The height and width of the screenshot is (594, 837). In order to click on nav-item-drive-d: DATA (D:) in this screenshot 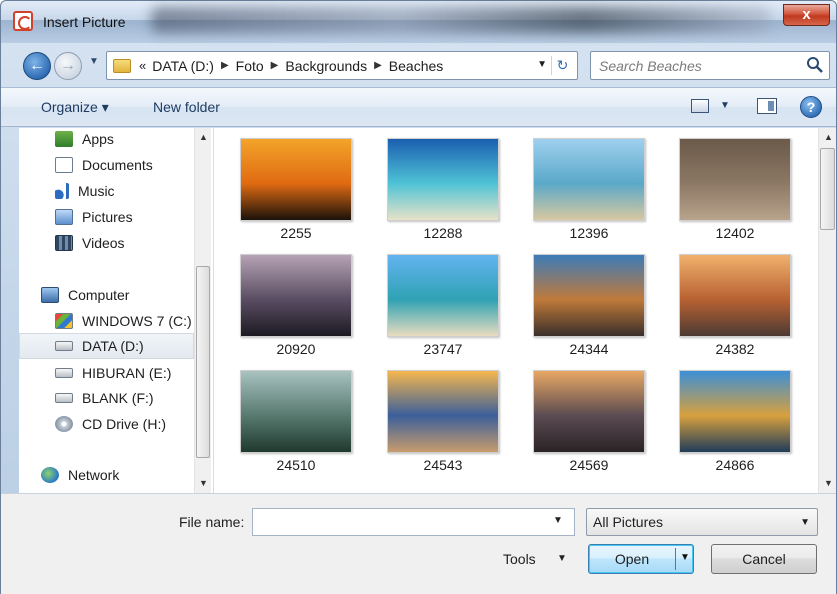, I will do `click(106, 346)`.